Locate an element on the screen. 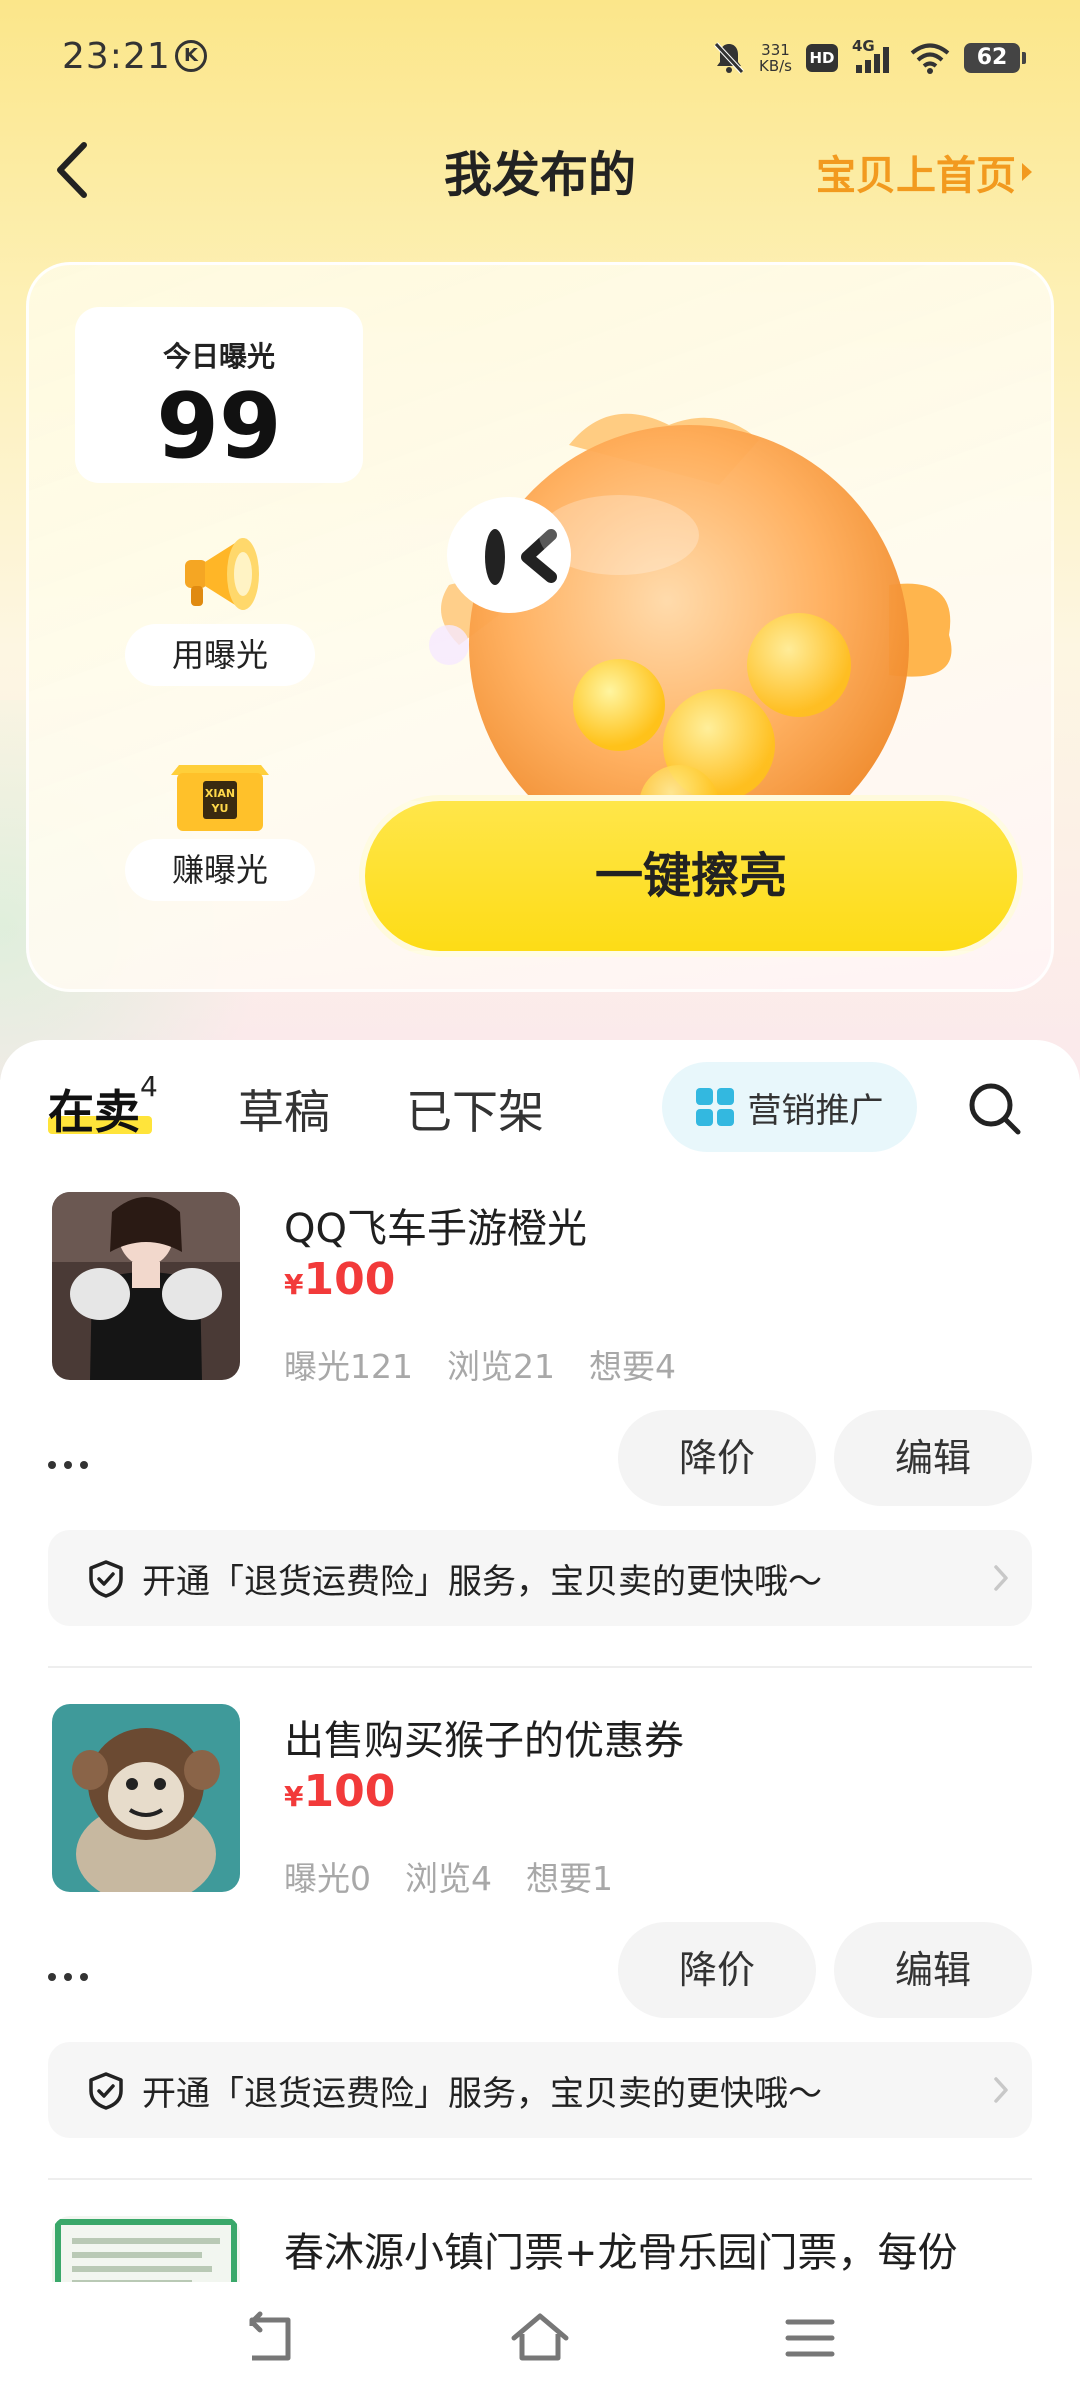 The height and width of the screenshot is (2400, 1080). tab-drafts: 草稿 is located at coordinates (284, 1109).